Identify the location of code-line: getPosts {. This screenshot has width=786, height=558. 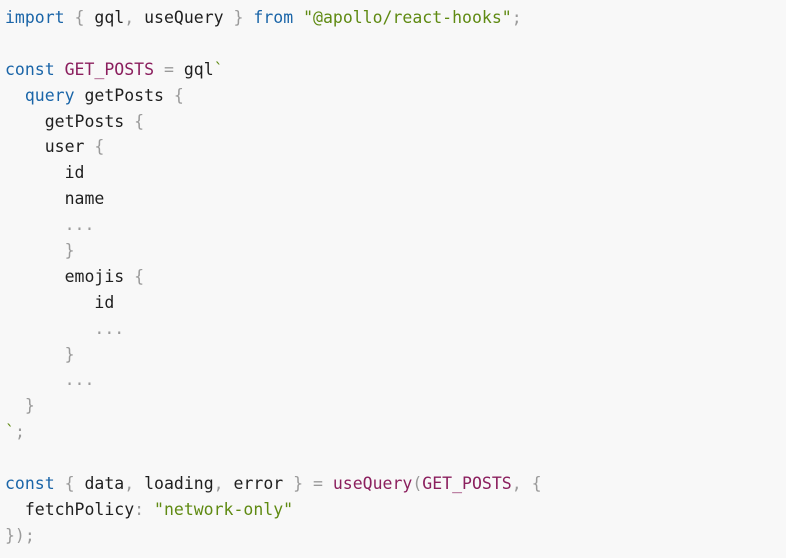
(395, 122).